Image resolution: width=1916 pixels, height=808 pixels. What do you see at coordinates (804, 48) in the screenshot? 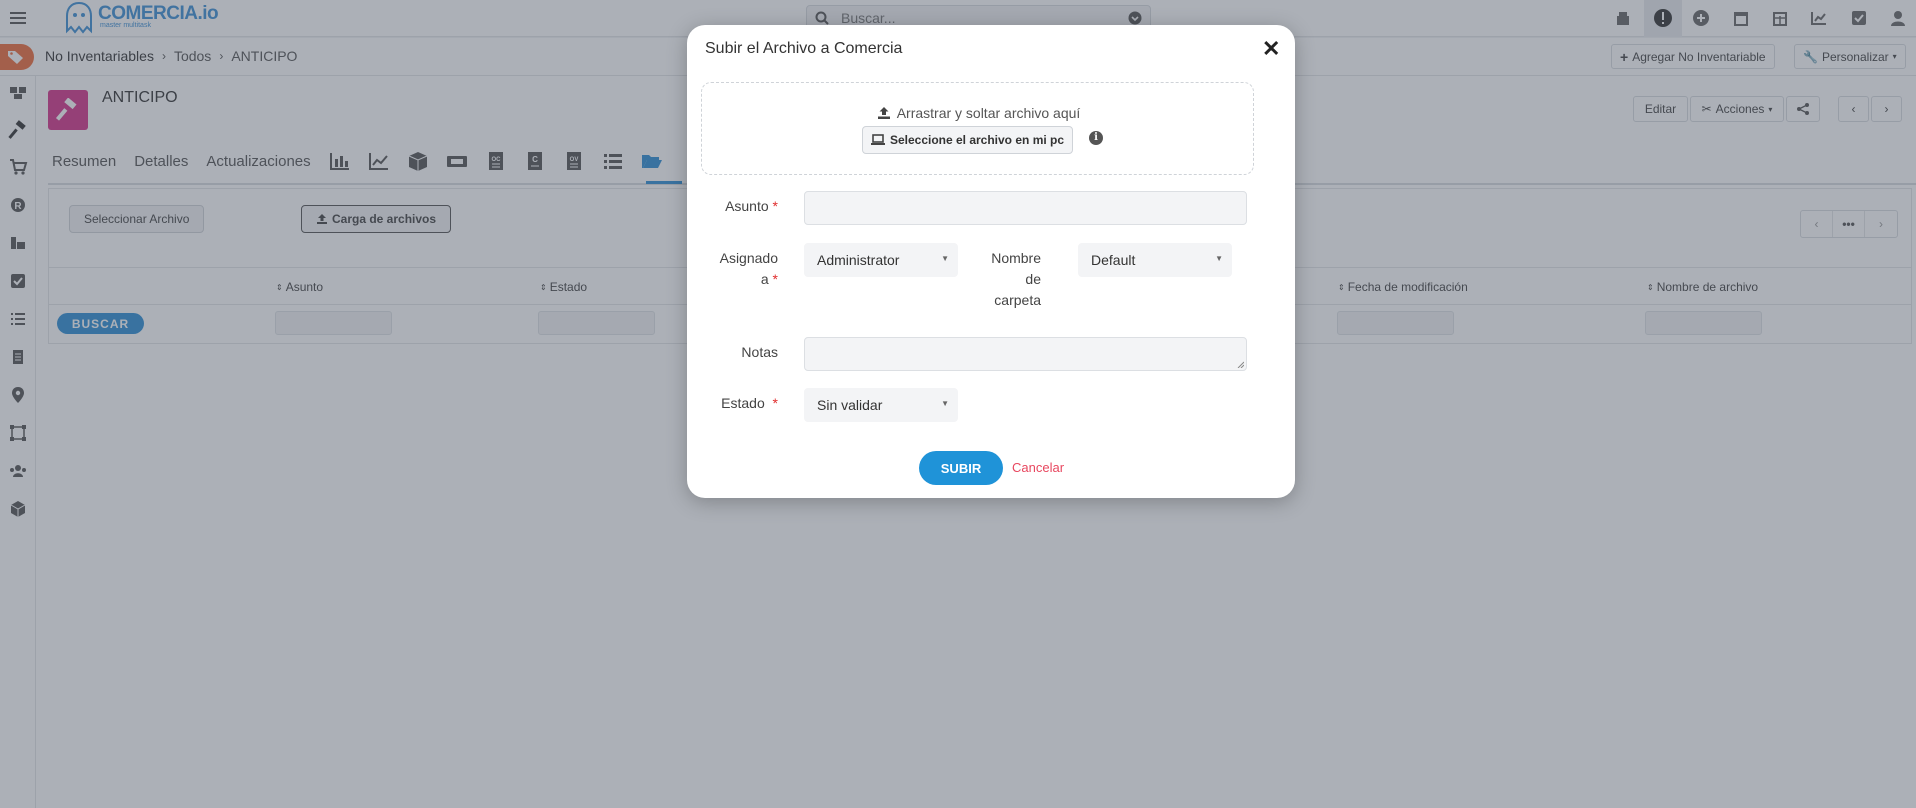
I see `modal-title: Subir el Archivo a Comercia` at bounding box center [804, 48].